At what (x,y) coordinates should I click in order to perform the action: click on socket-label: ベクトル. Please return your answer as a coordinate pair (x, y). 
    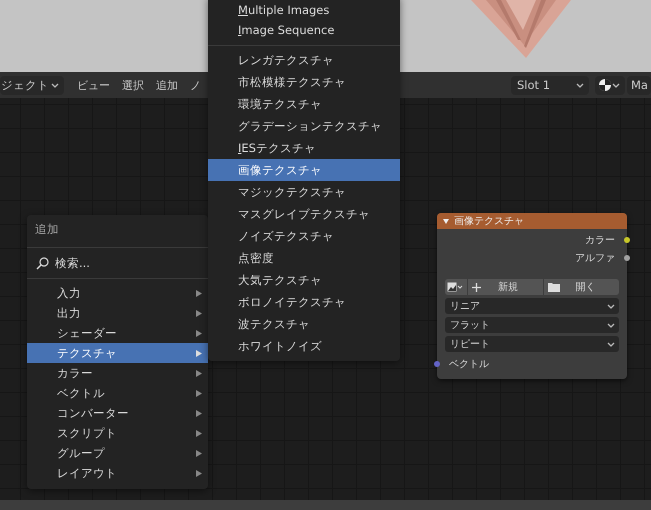
    Looking at the image, I should click on (469, 364).